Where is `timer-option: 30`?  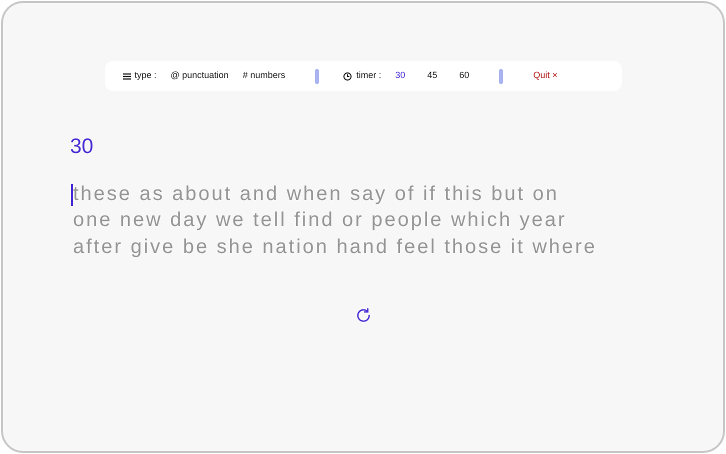 timer-option: 30 is located at coordinates (400, 76).